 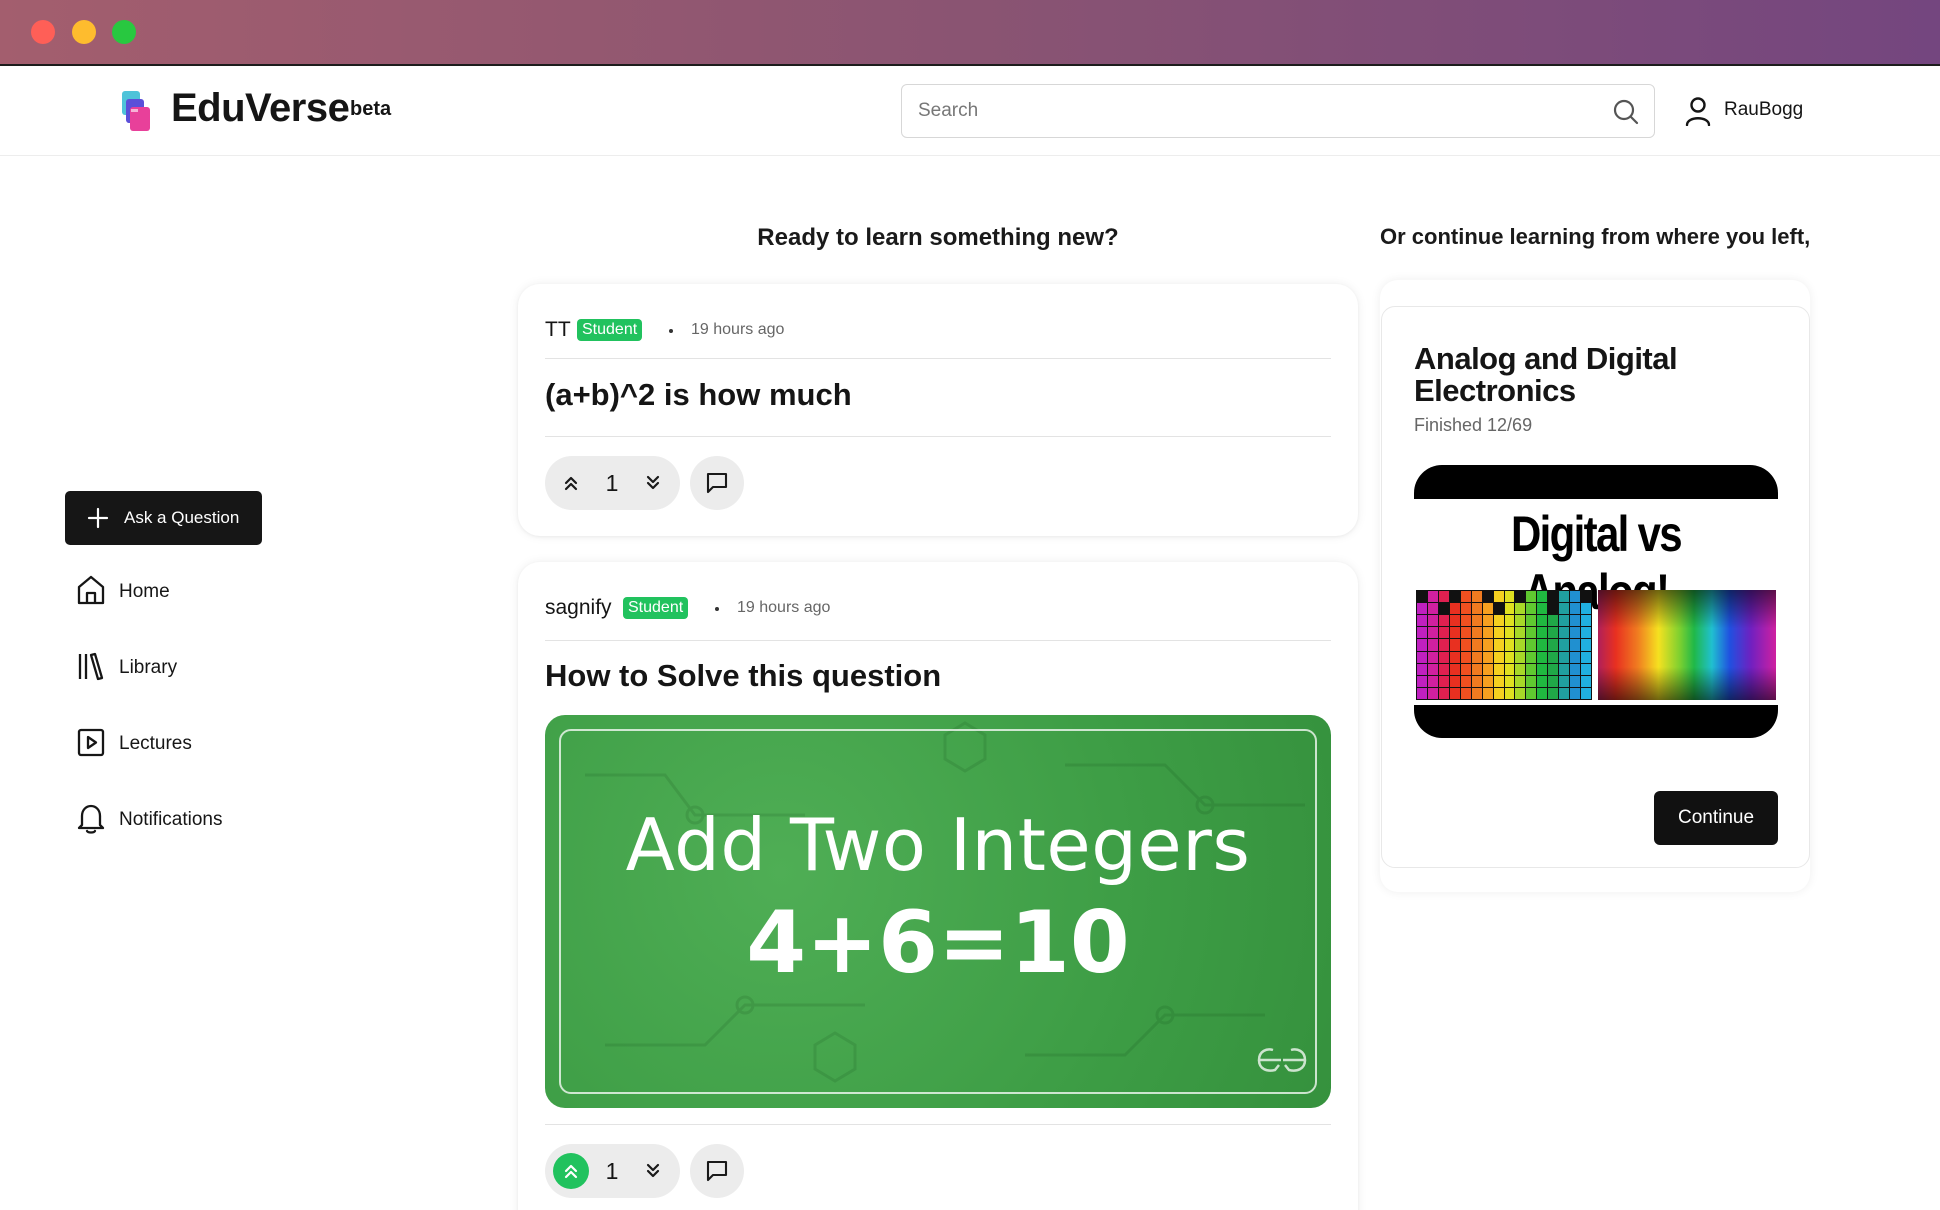 I want to click on sidebar-item-home: Home, so click(x=186, y=592).